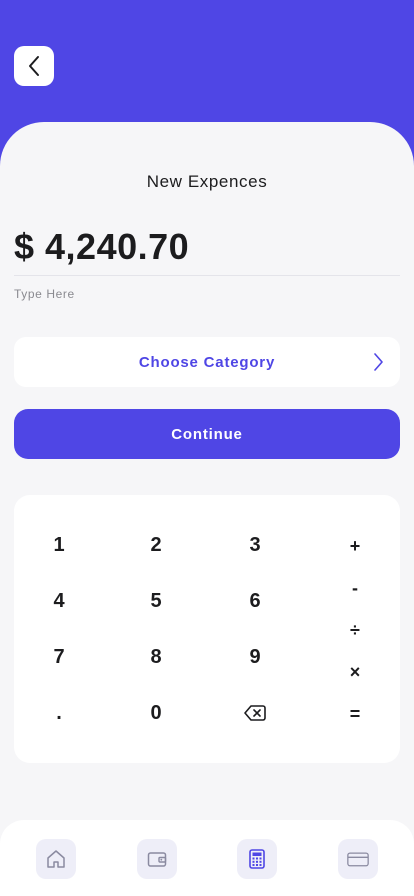  Describe the element at coordinates (101, 247) in the screenshot. I see `amount-display: $ 4,240.70` at that location.